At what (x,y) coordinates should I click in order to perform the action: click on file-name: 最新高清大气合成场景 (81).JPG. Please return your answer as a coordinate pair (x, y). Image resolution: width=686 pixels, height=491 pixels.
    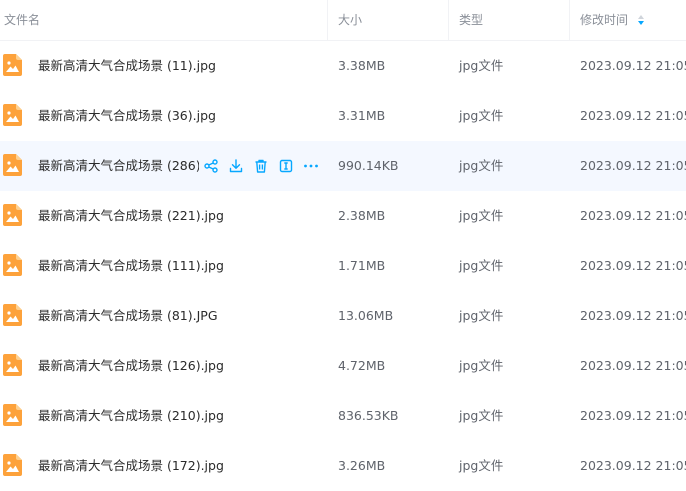
    Looking at the image, I should click on (128, 316).